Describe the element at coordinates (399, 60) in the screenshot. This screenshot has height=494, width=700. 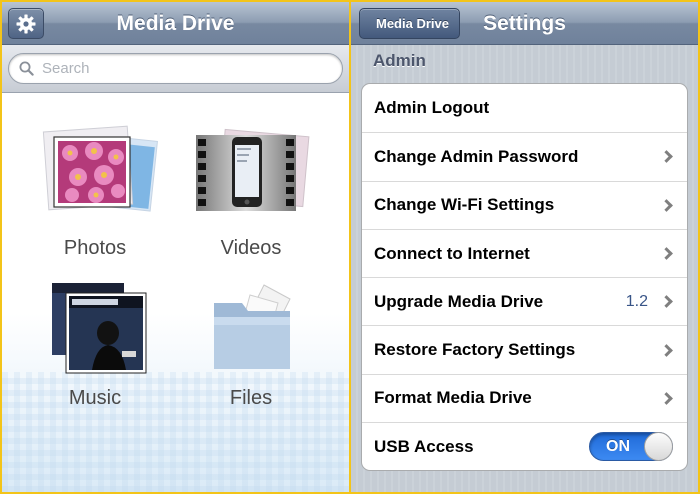
I see `section-header-admin: Admin` at that location.